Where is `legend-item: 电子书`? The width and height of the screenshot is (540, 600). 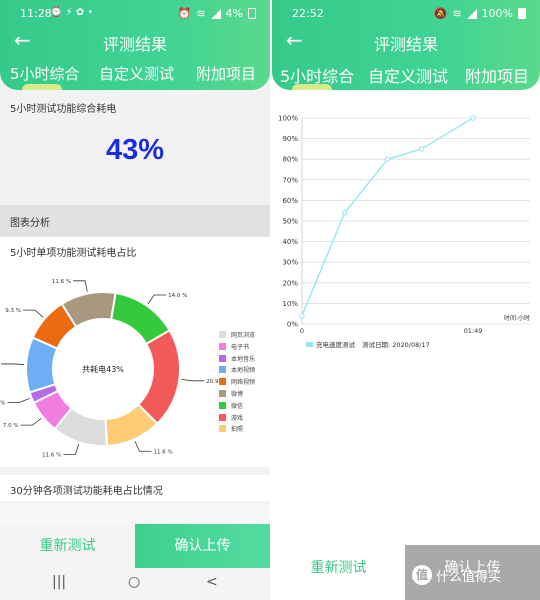 legend-item: 电子书 is located at coordinates (234, 346).